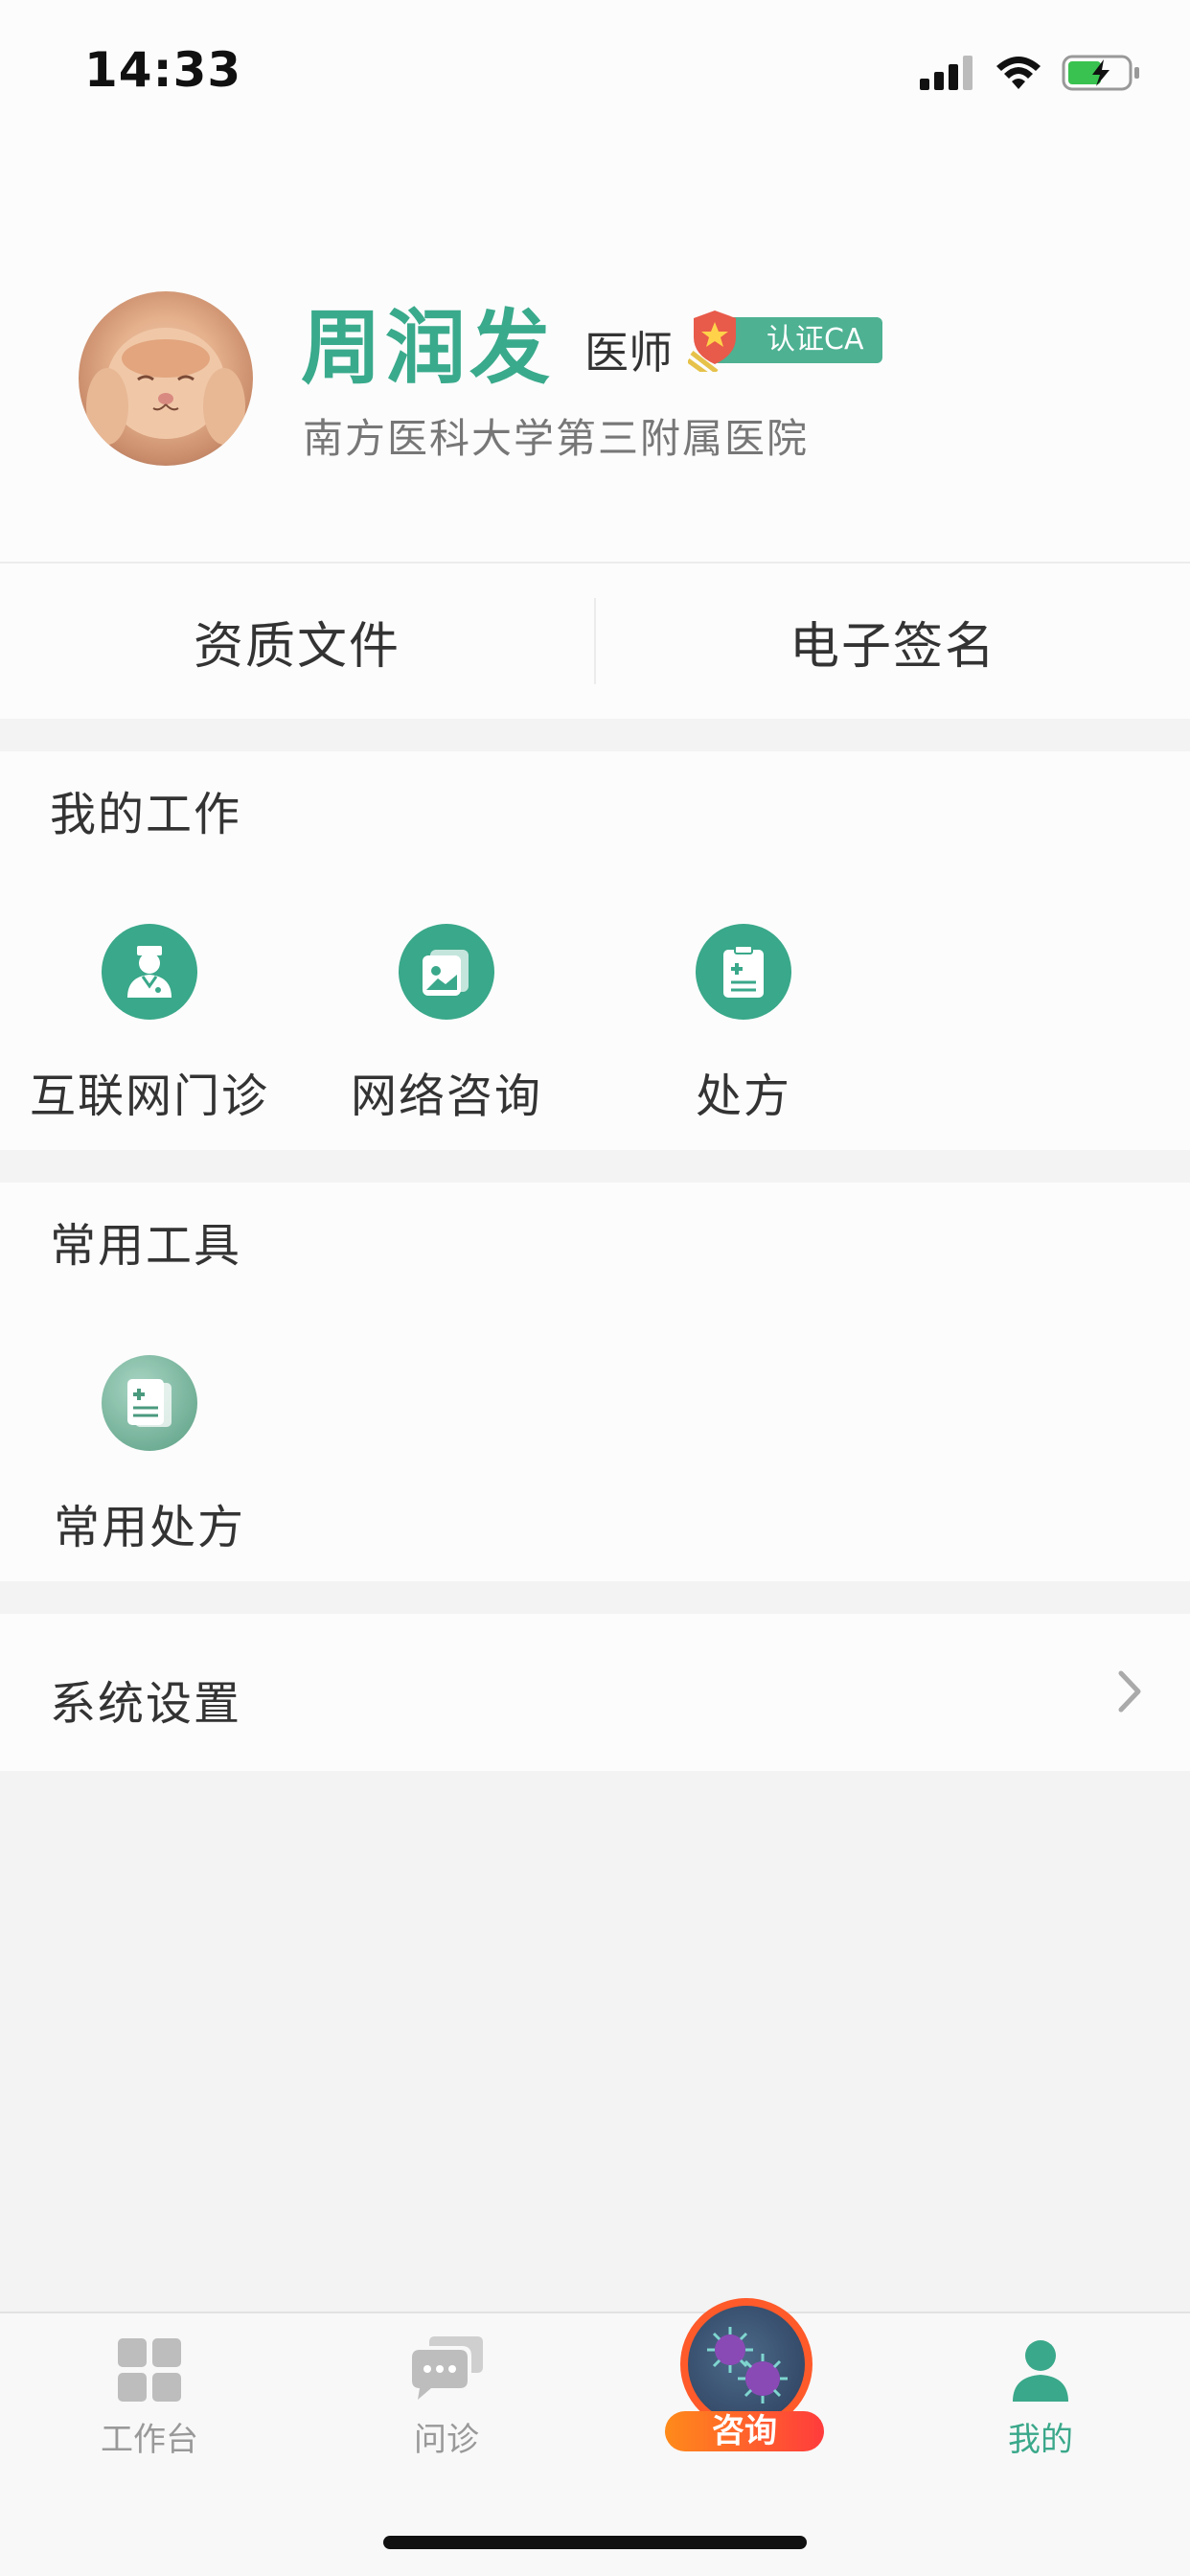  What do you see at coordinates (150, 2370) in the screenshot?
I see `grid-icon` at bounding box center [150, 2370].